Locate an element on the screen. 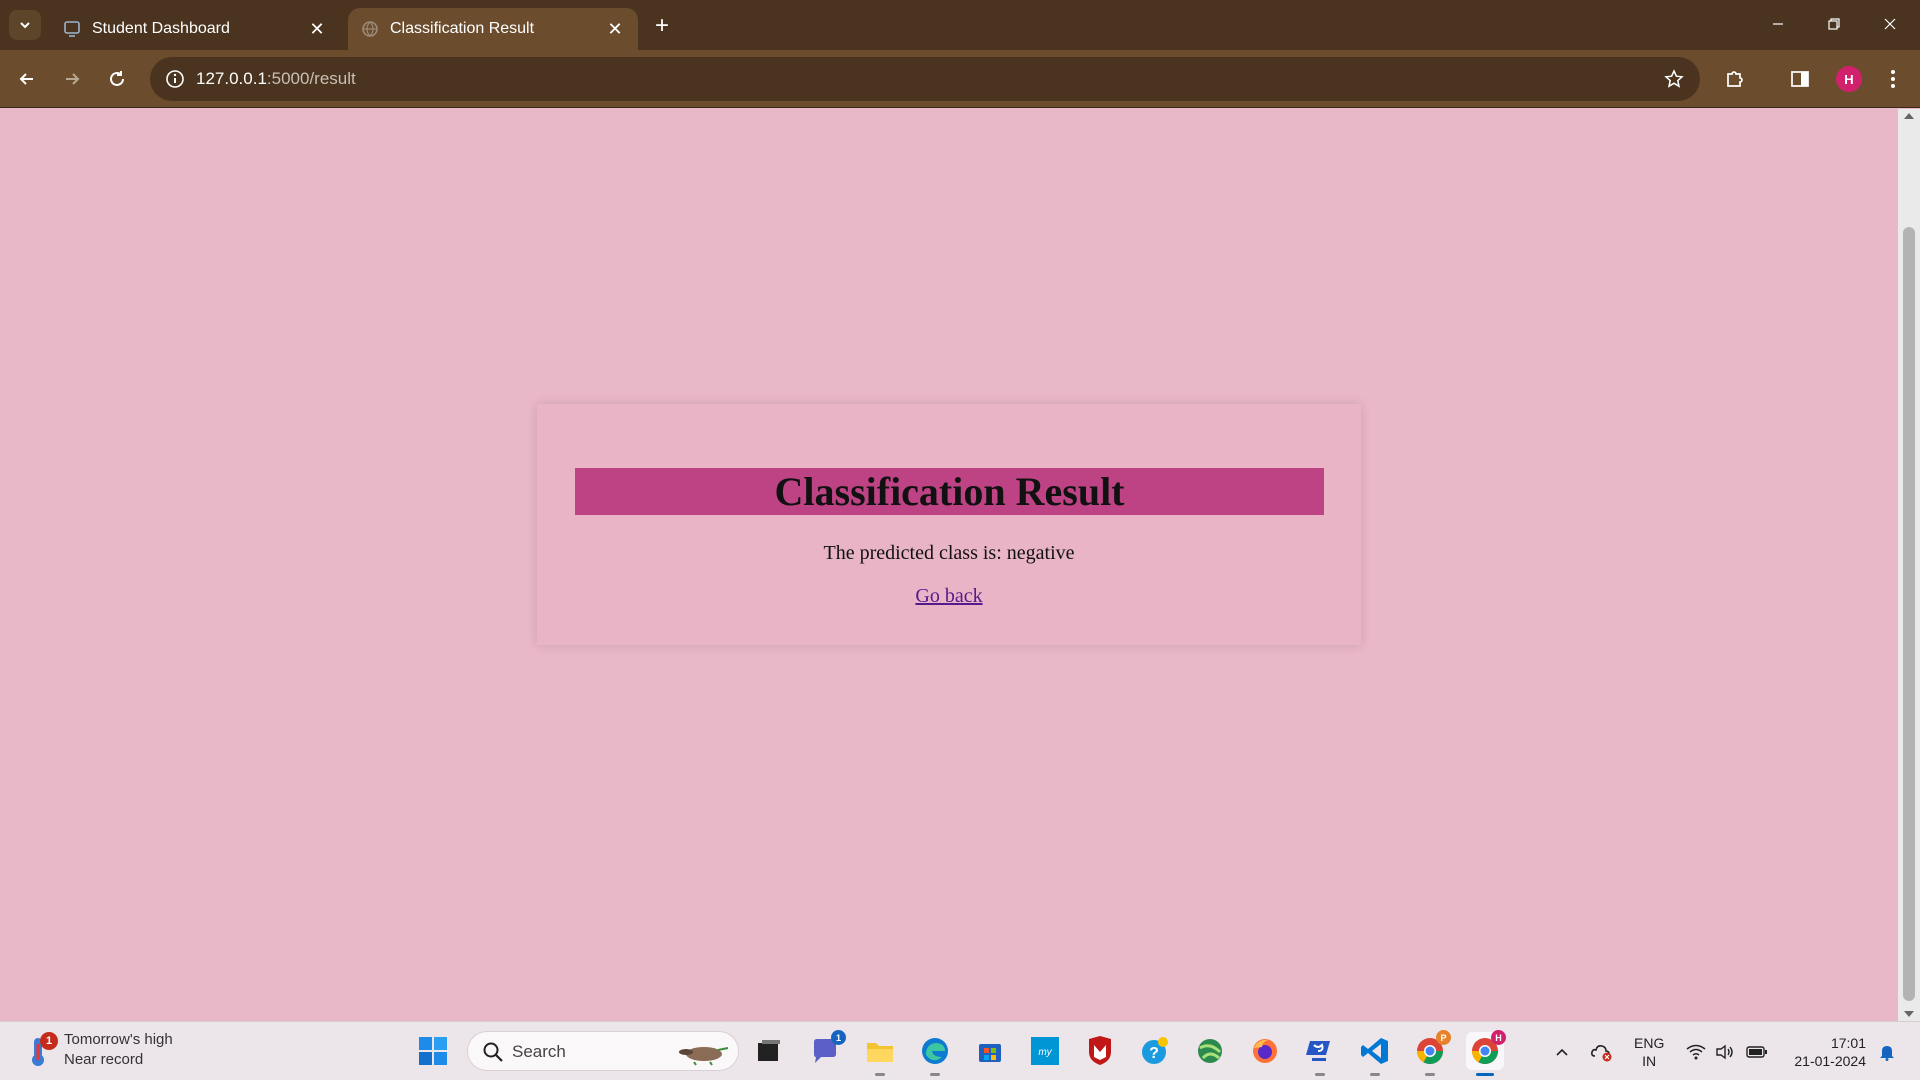  side-panel-icon is located at coordinates (1800, 79).